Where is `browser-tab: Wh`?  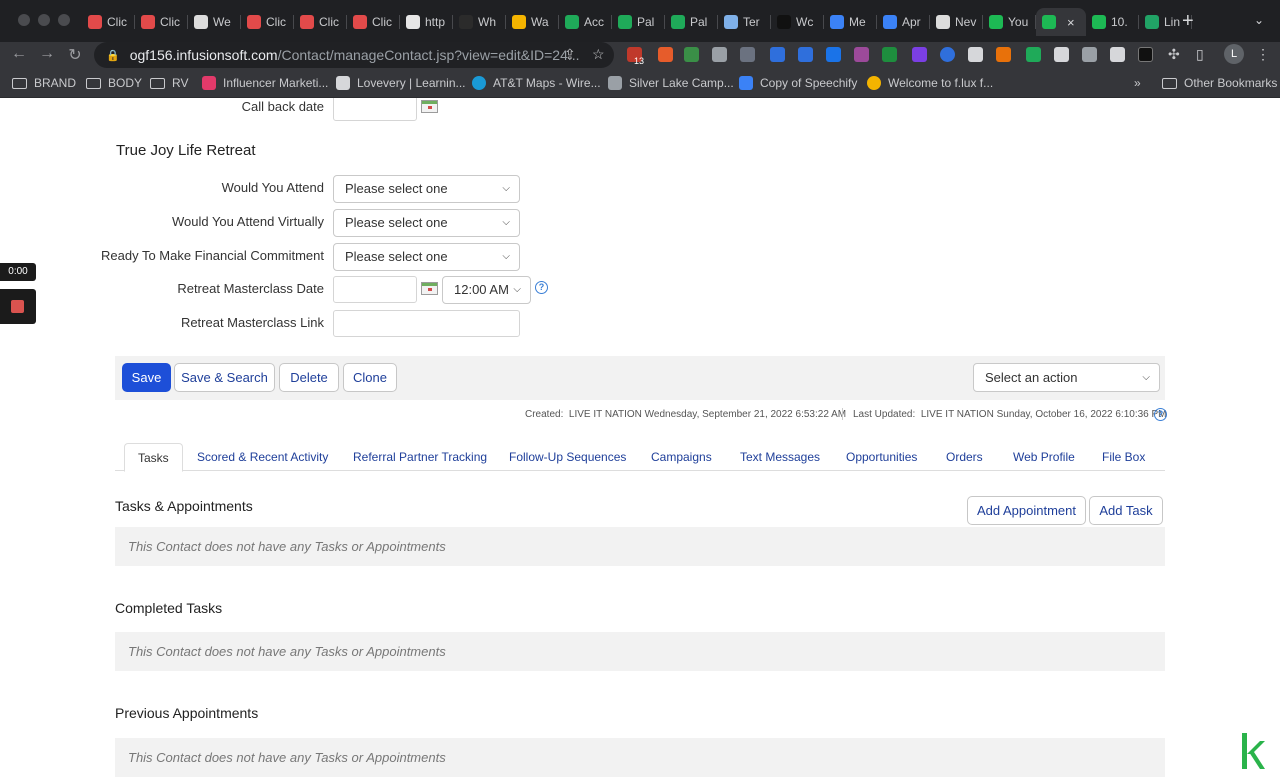
browser-tab: Wh is located at coordinates (479, 22).